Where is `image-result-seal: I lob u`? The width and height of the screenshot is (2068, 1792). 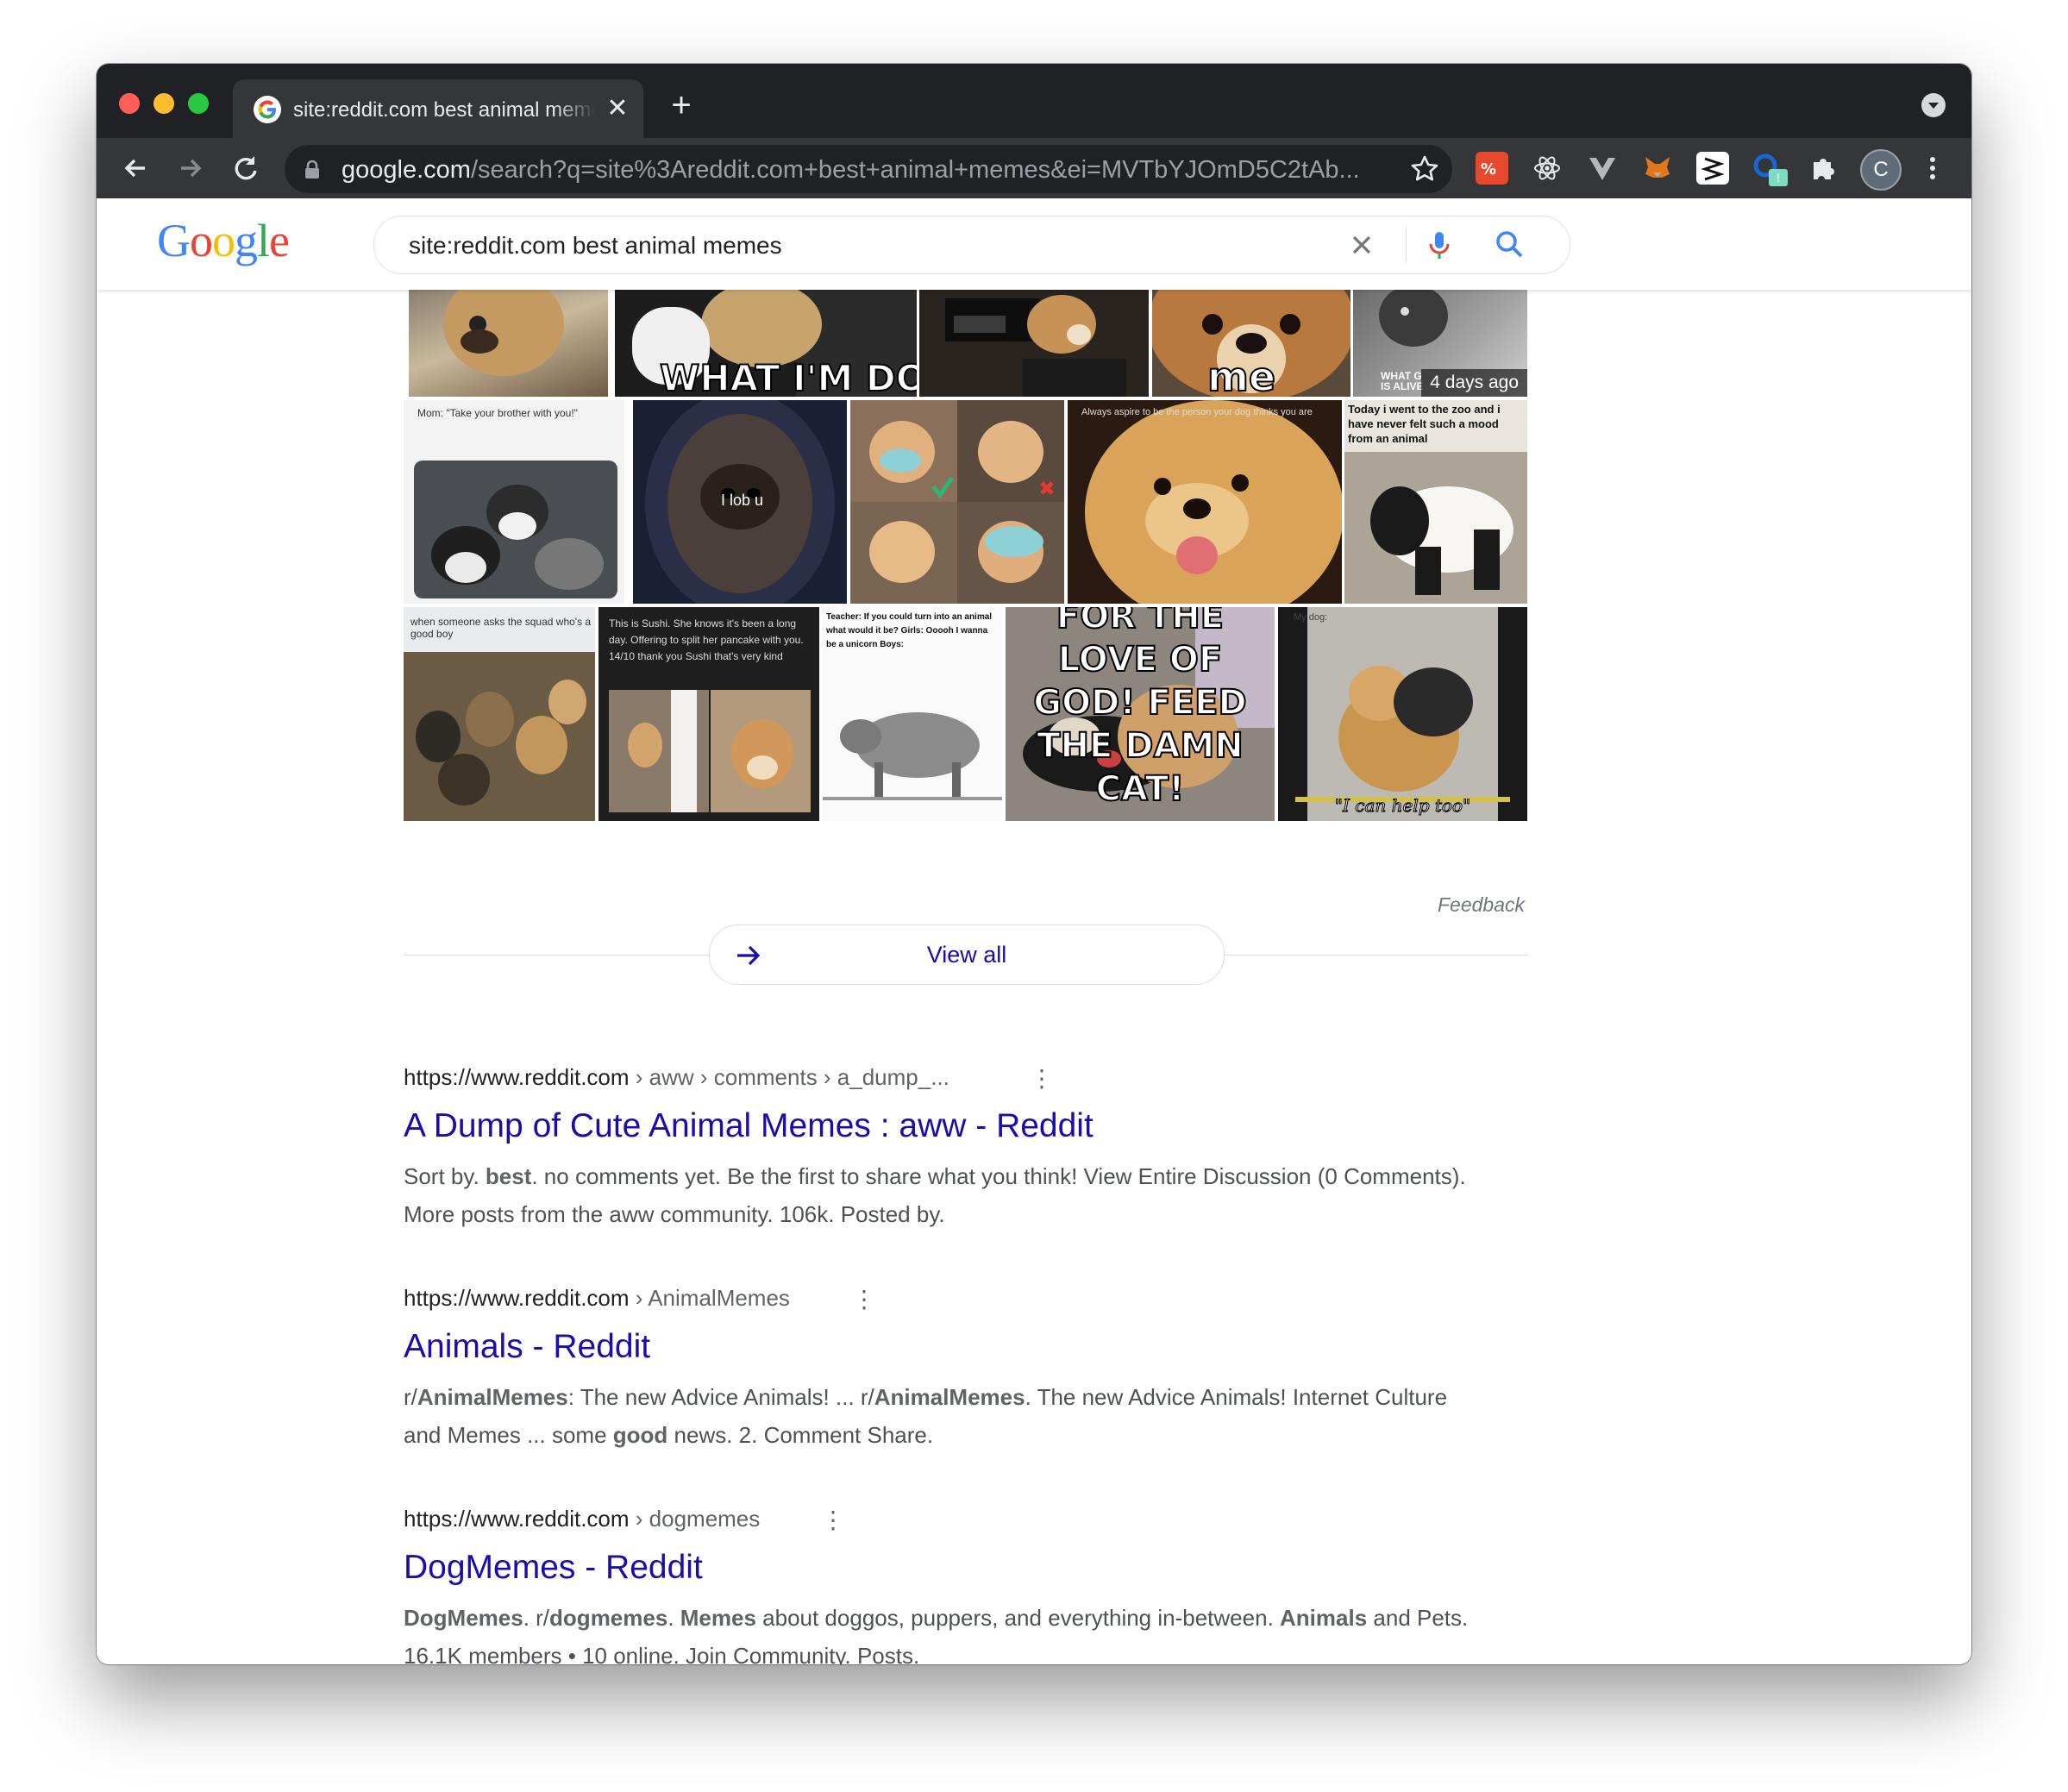
image-result-seal: I lob u is located at coordinates (740, 502).